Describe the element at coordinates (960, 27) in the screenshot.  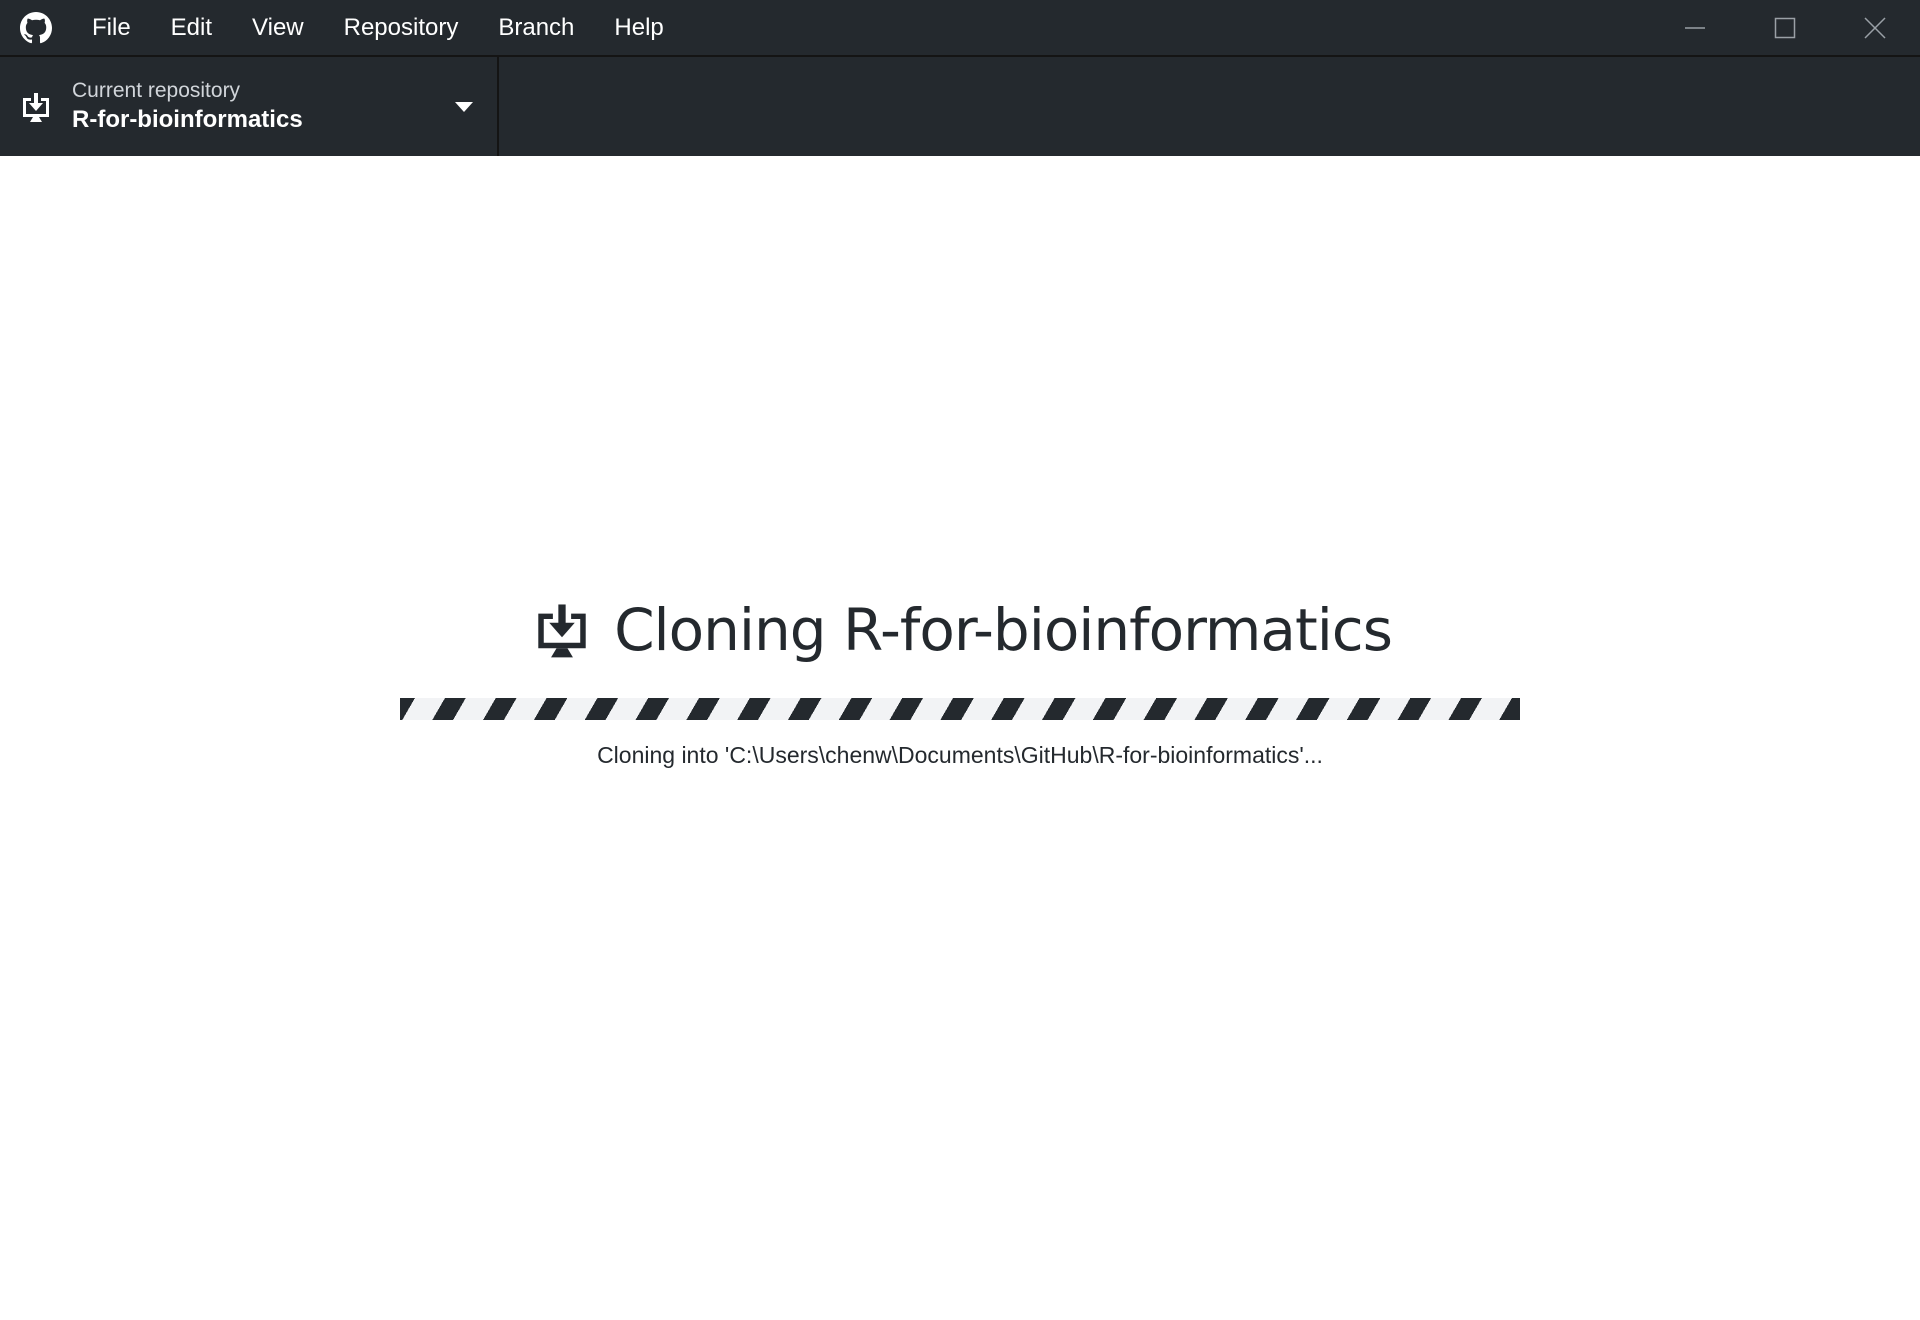
I see `title-bar: File Edit View Repository Branch Help` at that location.